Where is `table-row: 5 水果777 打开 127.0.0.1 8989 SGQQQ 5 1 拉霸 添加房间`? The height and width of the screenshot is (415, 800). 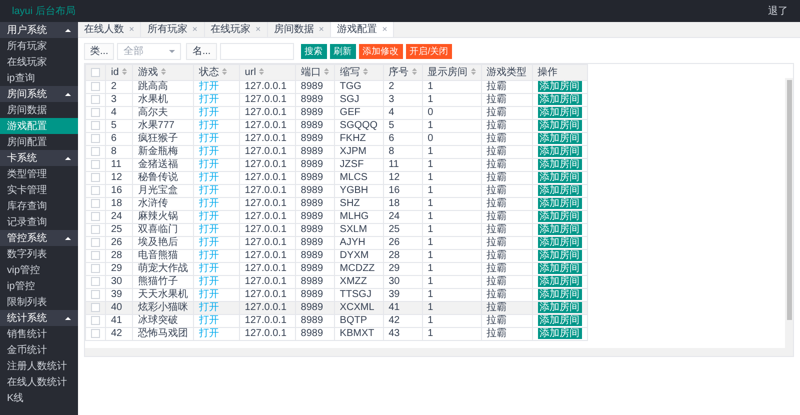
table-row: 5 水果777 打开 127.0.0.1 8989 SGQQQ 5 1 拉霸 添加房间 is located at coordinates (337, 126).